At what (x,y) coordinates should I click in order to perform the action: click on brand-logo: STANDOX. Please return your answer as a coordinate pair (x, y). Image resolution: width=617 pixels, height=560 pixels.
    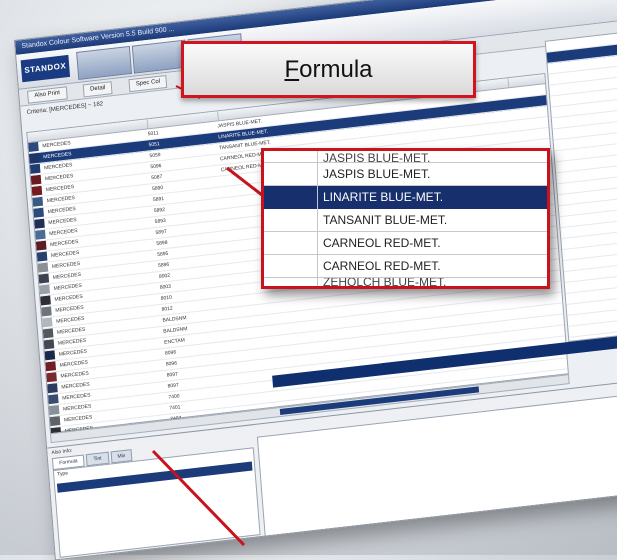
    Looking at the image, I should click on (45, 68).